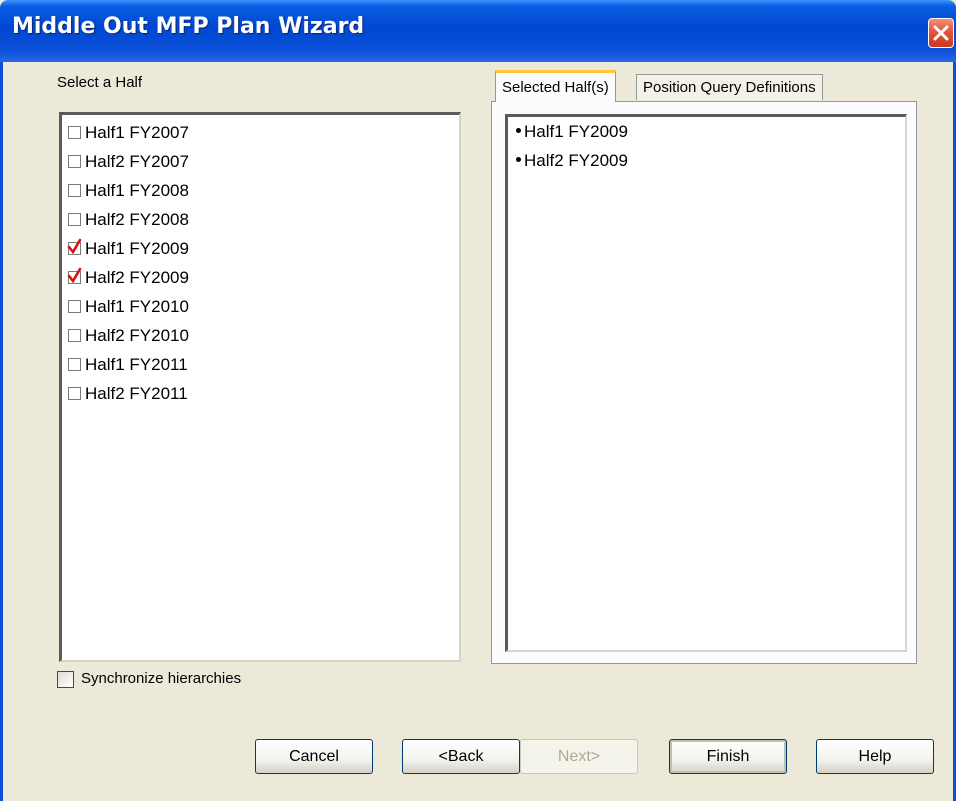 The height and width of the screenshot is (801, 956). Describe the element at coordinates (478, 31) in the screenshot. I see `title-bar: Middle Out MFP Plan Wizard` at that location.